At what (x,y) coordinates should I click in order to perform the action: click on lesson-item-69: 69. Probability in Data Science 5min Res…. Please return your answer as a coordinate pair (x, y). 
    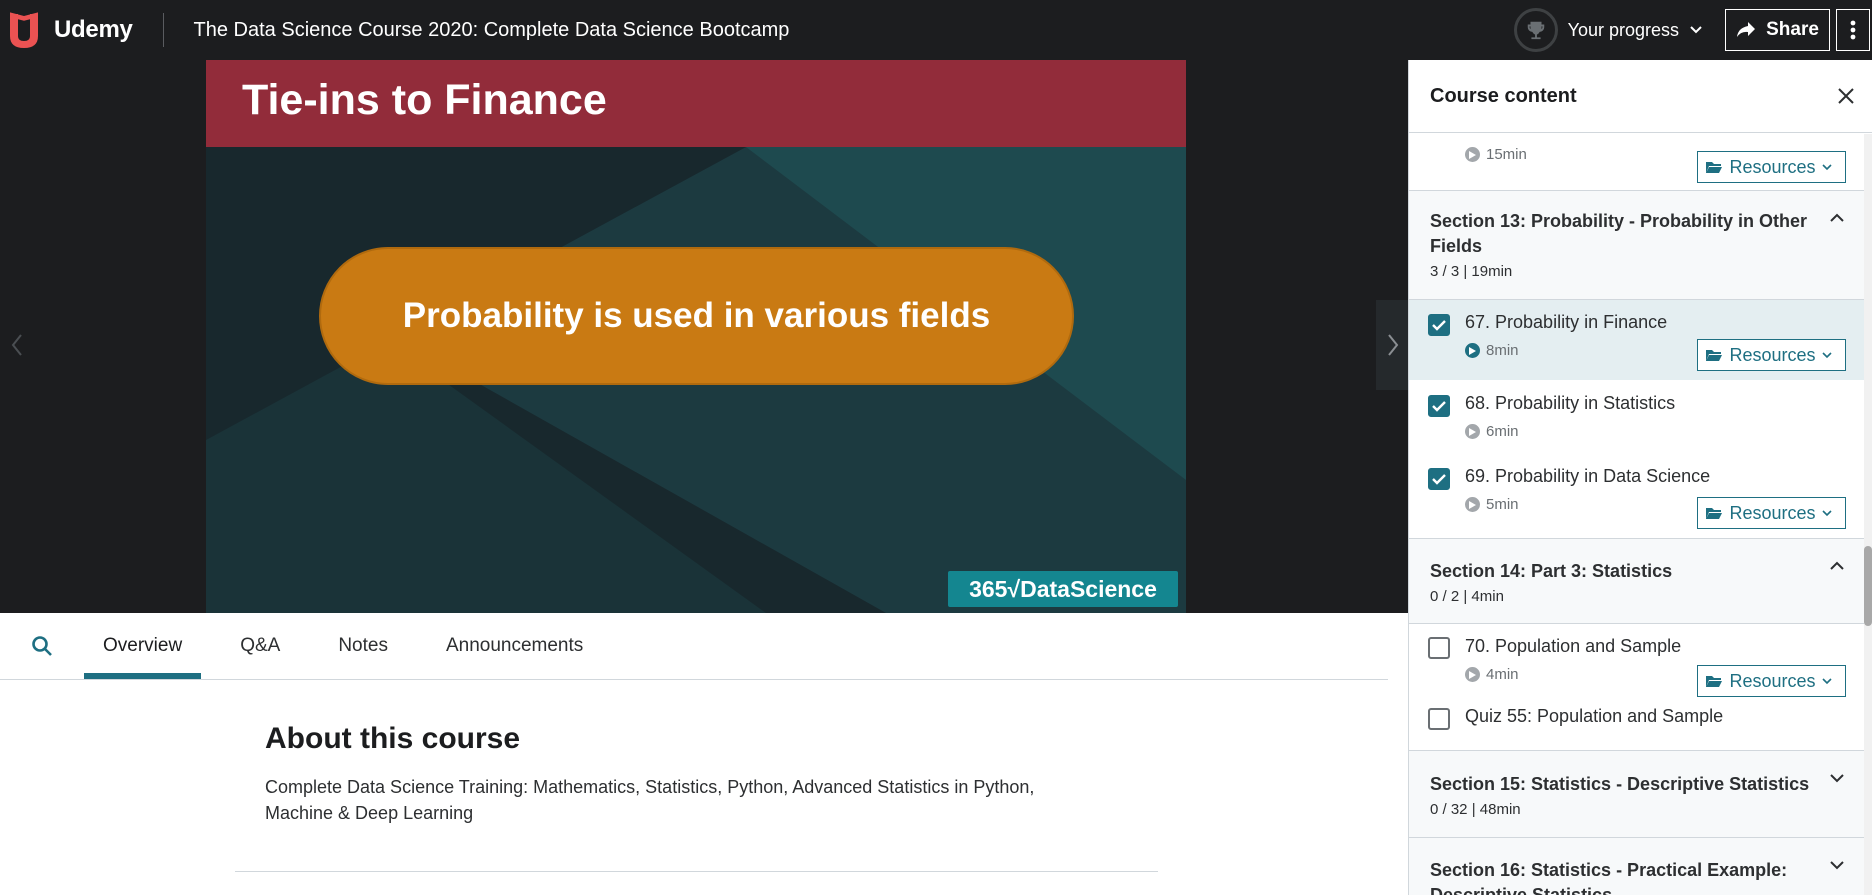
    Looking at the image, I should click on (1637, 496).